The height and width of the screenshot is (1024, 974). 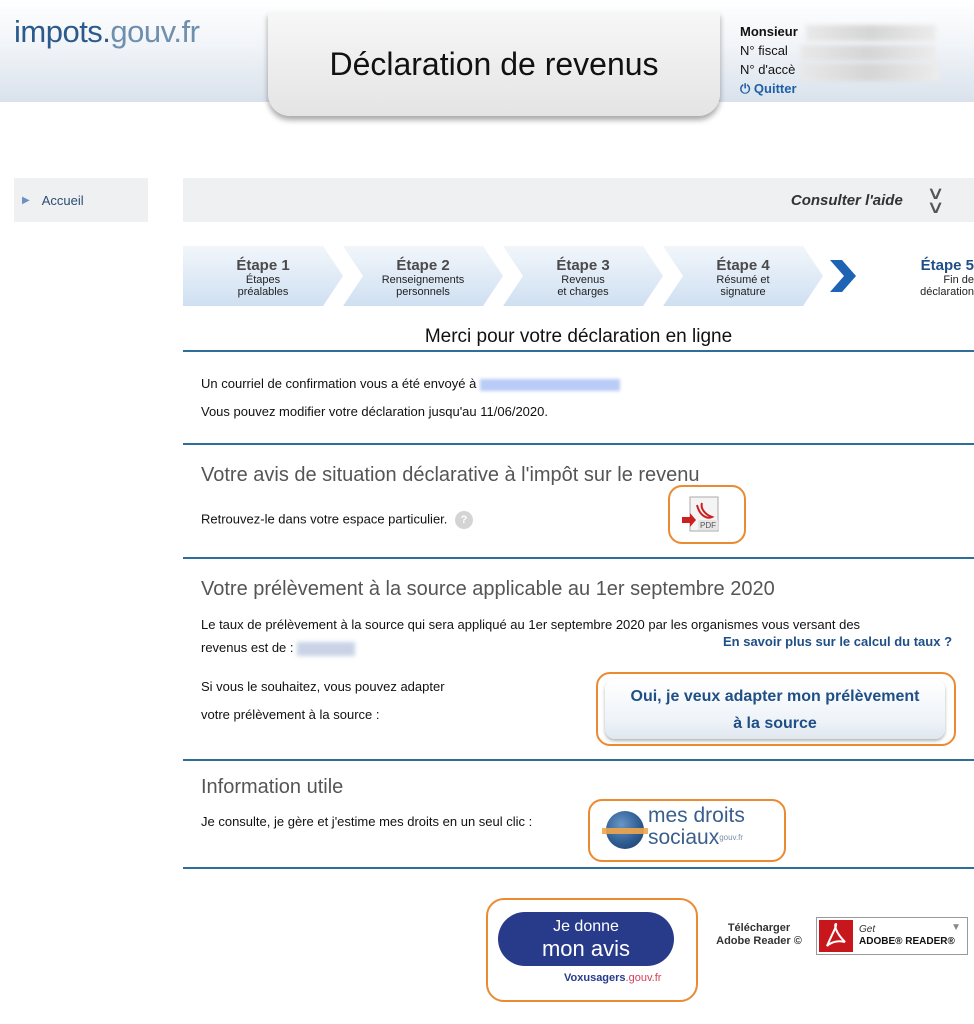 What do you see at coordinates (743, 292) in the screenshot?
I see `step-subtitle: signature` at bounding box center [743, 292].